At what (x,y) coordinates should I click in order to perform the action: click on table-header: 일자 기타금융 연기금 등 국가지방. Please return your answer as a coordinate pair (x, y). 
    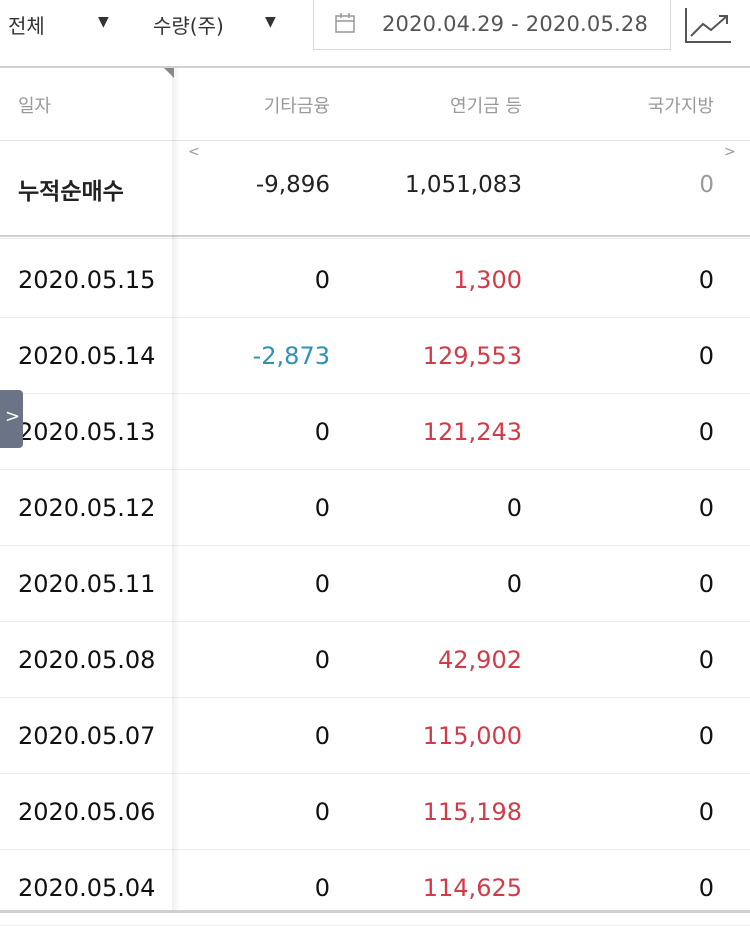
    Looking at the image, I should click on (375, 104).